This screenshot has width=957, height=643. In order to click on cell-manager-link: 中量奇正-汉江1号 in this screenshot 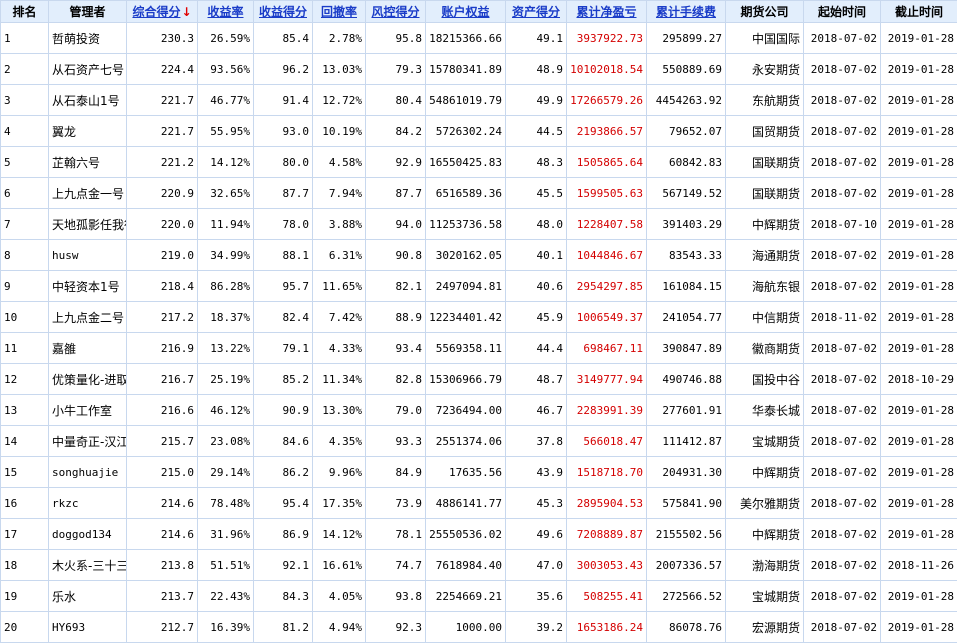, I will do `click(88, 441)`.